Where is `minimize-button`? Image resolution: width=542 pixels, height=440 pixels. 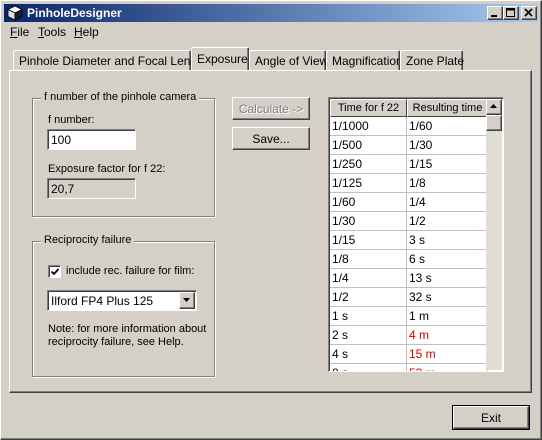 minimize-button is located at coordinates (495, 13).